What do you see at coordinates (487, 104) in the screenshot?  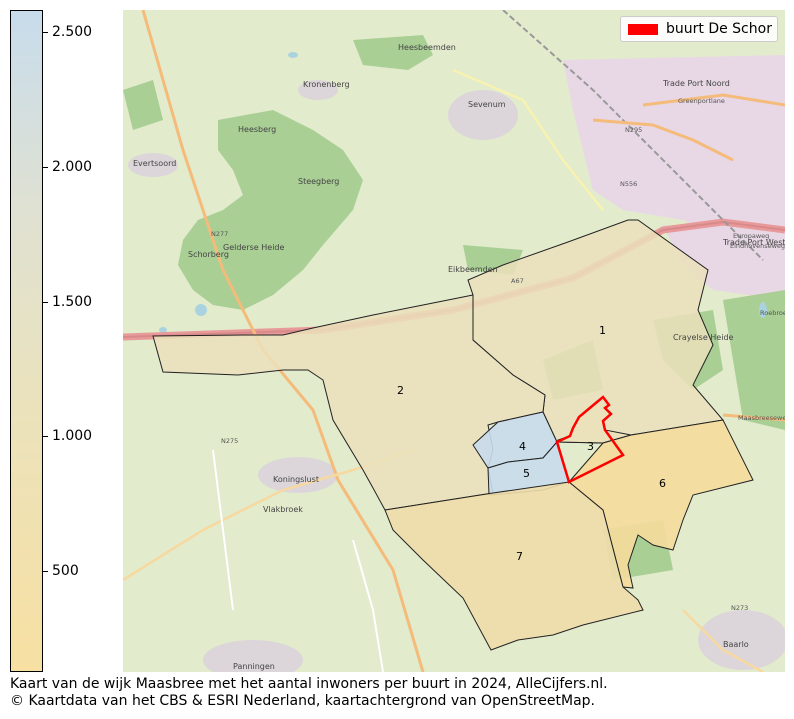 I see `place-label: Sevenum` at bounding box center [487, 104].